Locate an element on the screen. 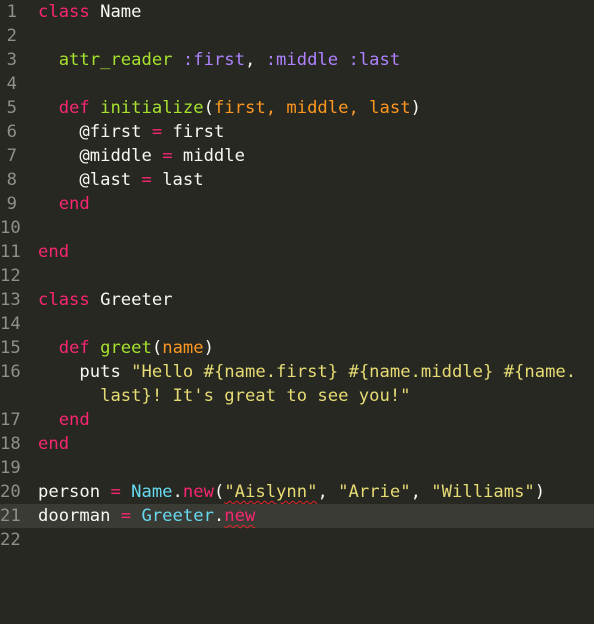 This screenshot has width=594, height=624. parameters: first, middle, last is located at coordinates (312, 108).